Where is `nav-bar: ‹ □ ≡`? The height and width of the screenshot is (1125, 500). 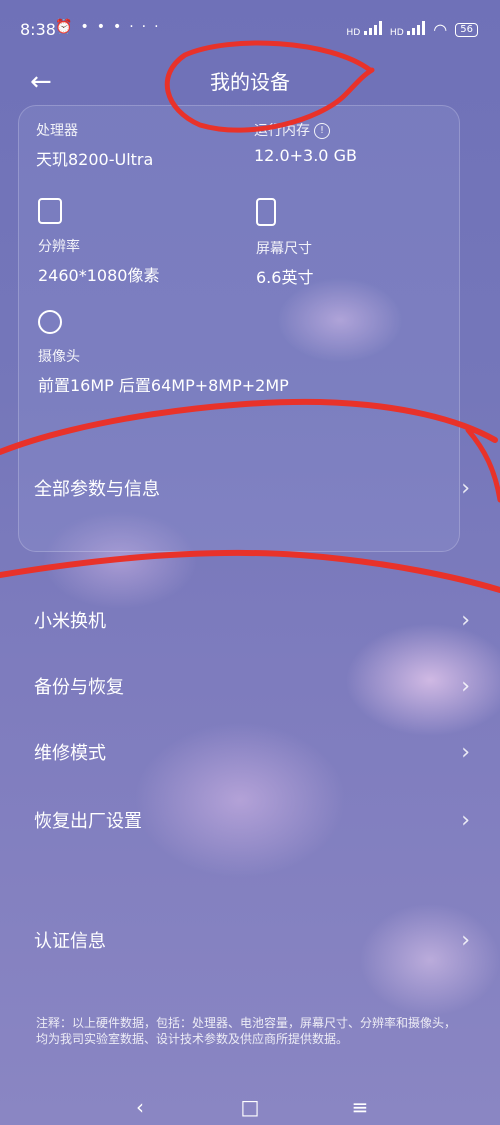
nav-bar: ‹ □ ≡ is located at coordinates (250, 1107).